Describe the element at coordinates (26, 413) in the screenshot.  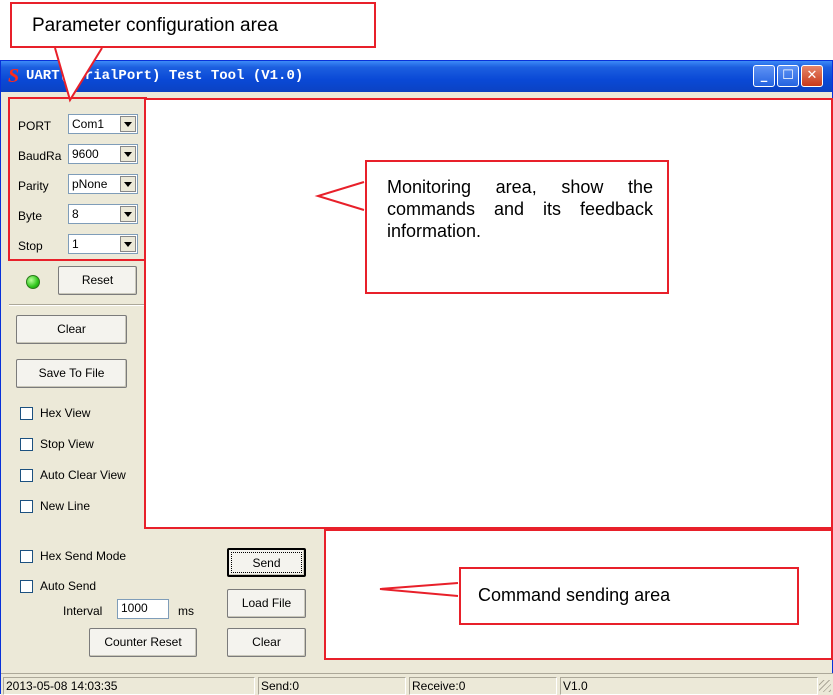
I see `hex-view-checkbox` at that location.